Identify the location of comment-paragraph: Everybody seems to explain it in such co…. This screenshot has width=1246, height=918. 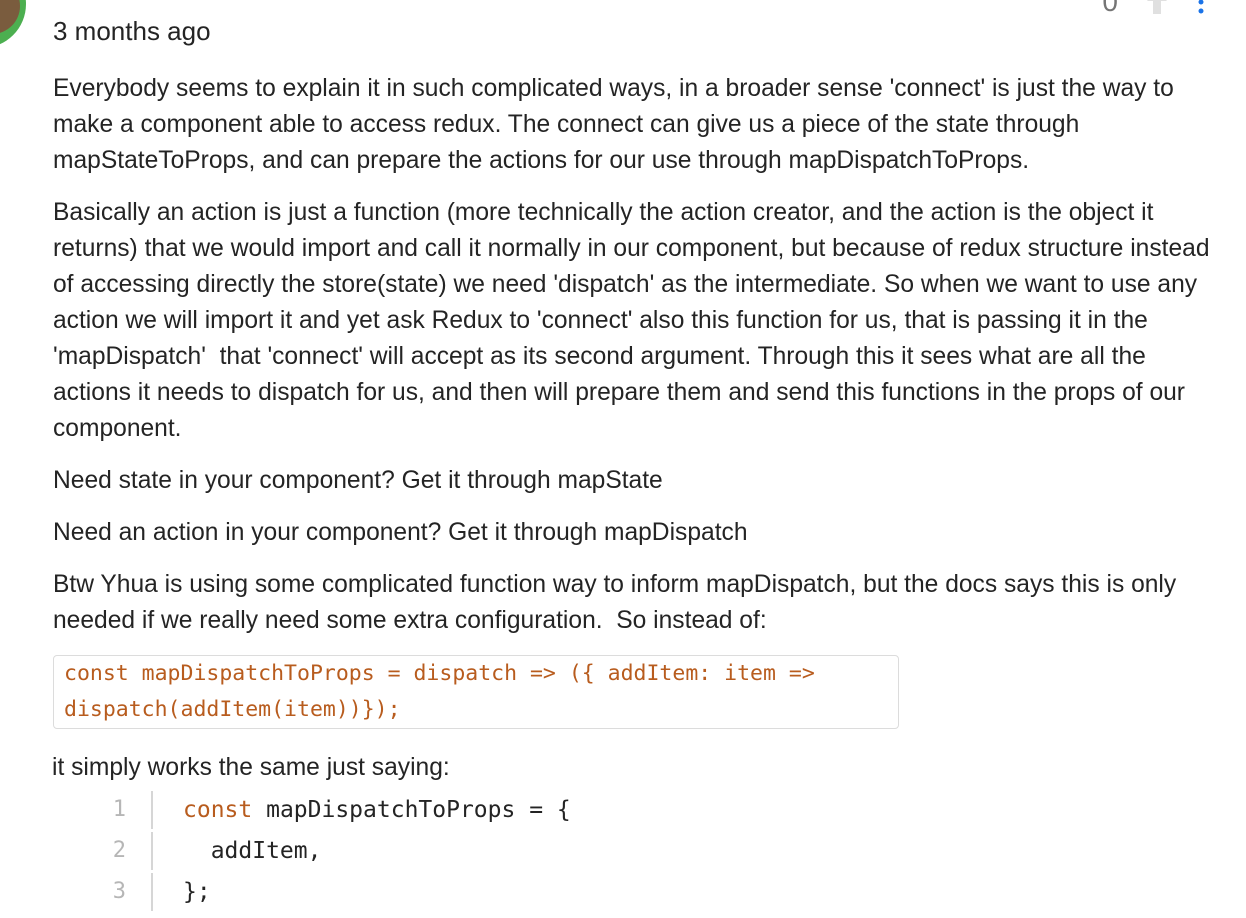
(617, 124).